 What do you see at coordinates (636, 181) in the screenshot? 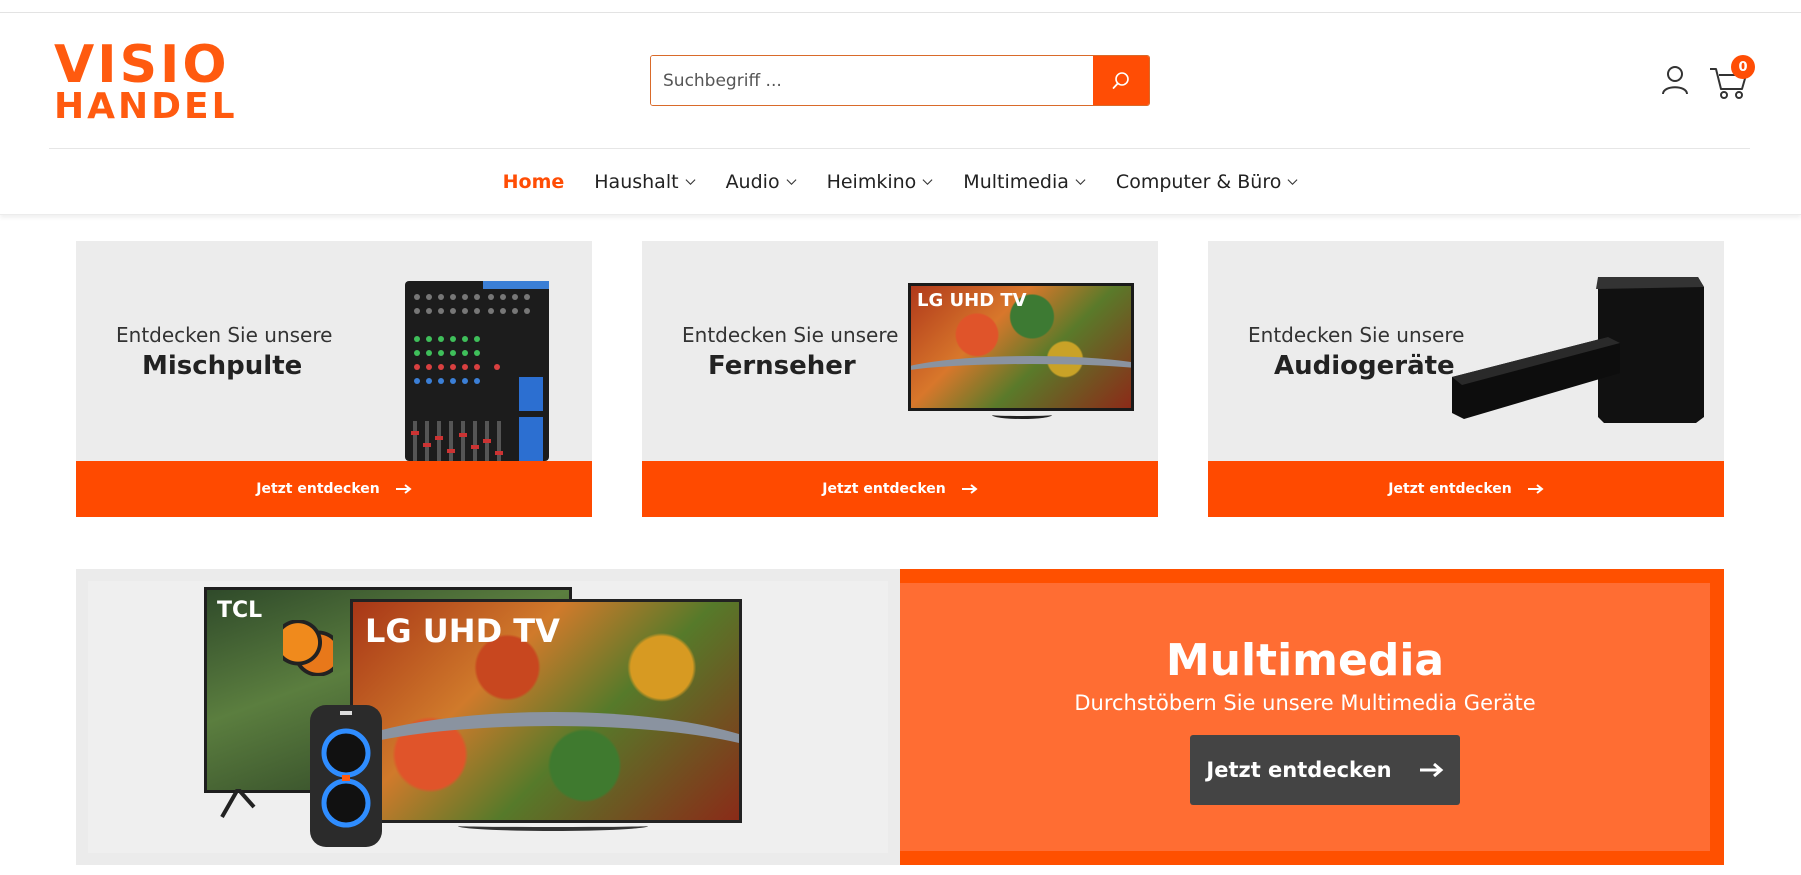
I see `nav-item-label: Haushalt` at bounding box center [636, 181].